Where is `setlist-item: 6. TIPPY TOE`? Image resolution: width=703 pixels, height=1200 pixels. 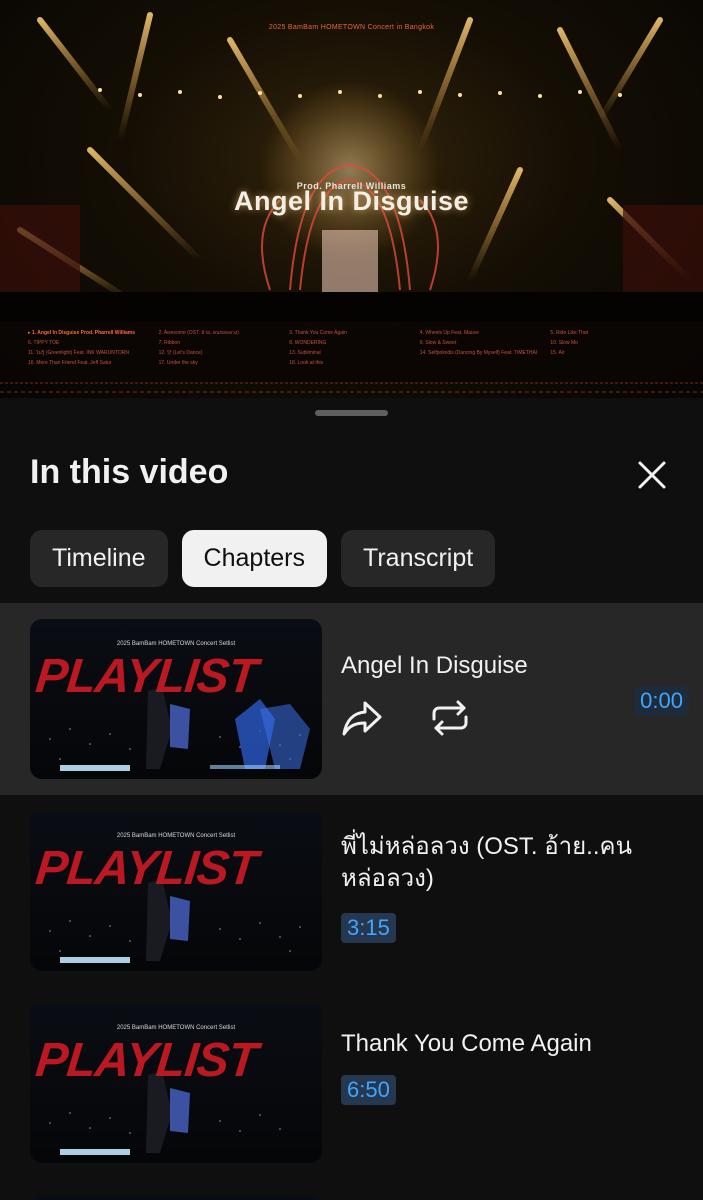 setlist-item: 6. TIPPY TOE is located at coordinates (44, 343).